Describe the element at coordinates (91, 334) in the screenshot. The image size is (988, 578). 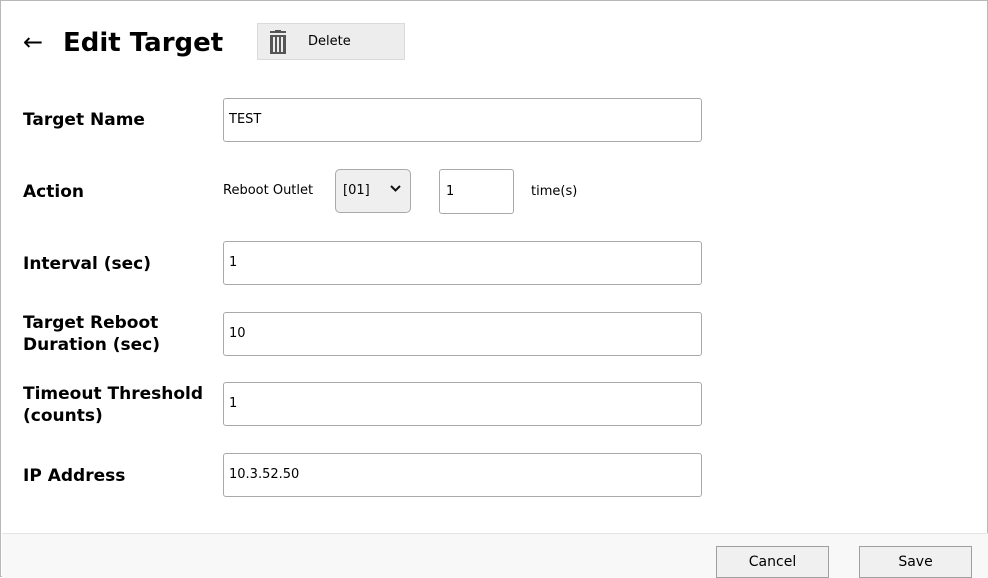
I see `reboot-duration-label: Target Reboot Duration (sec)` at that location.